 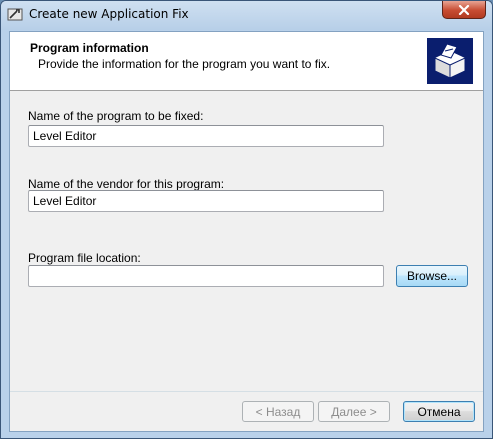 What do you see at coordinates (206, 136) in the screenshot?
I see `program-name-field: Level Editor` at bounding box center [206, 136].